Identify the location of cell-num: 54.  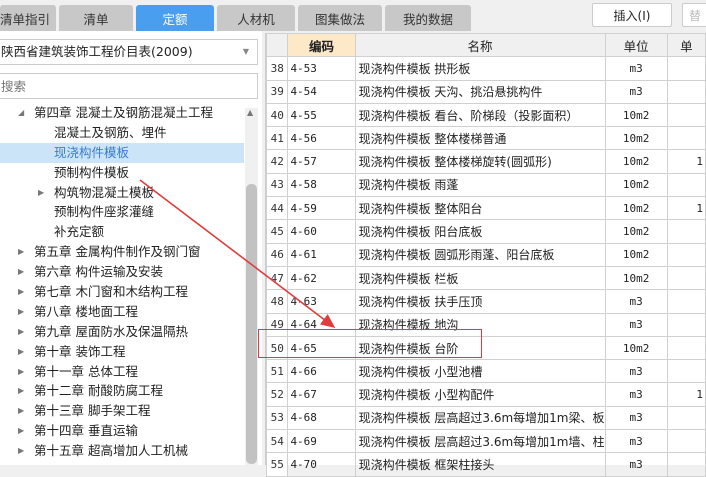
(277, 441).